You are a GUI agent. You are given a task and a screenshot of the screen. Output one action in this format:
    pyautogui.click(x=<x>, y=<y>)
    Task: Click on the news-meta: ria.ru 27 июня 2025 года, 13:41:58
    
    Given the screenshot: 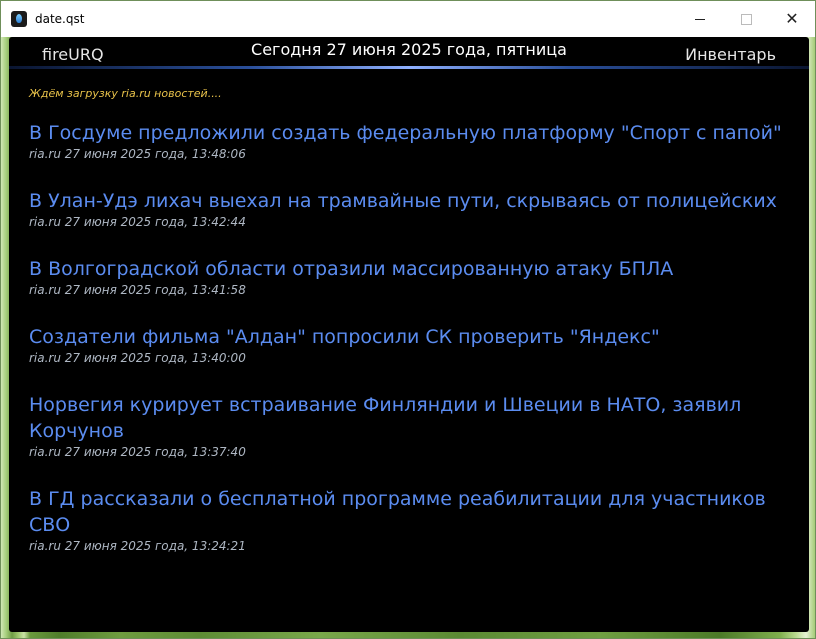 What is the action you would take?
    pyautogui.click(x=137, y=290)
    